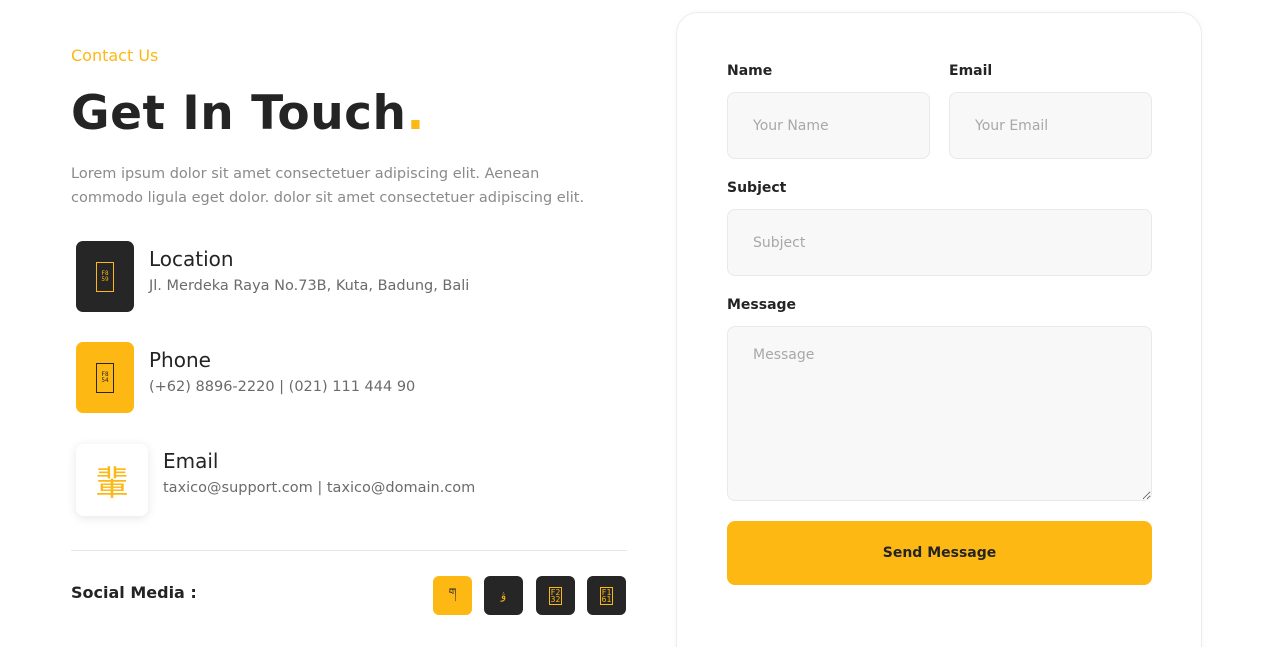  Describe the element at coordinates (939, 413) in the screenshot. I see `message-textarea` at that location.